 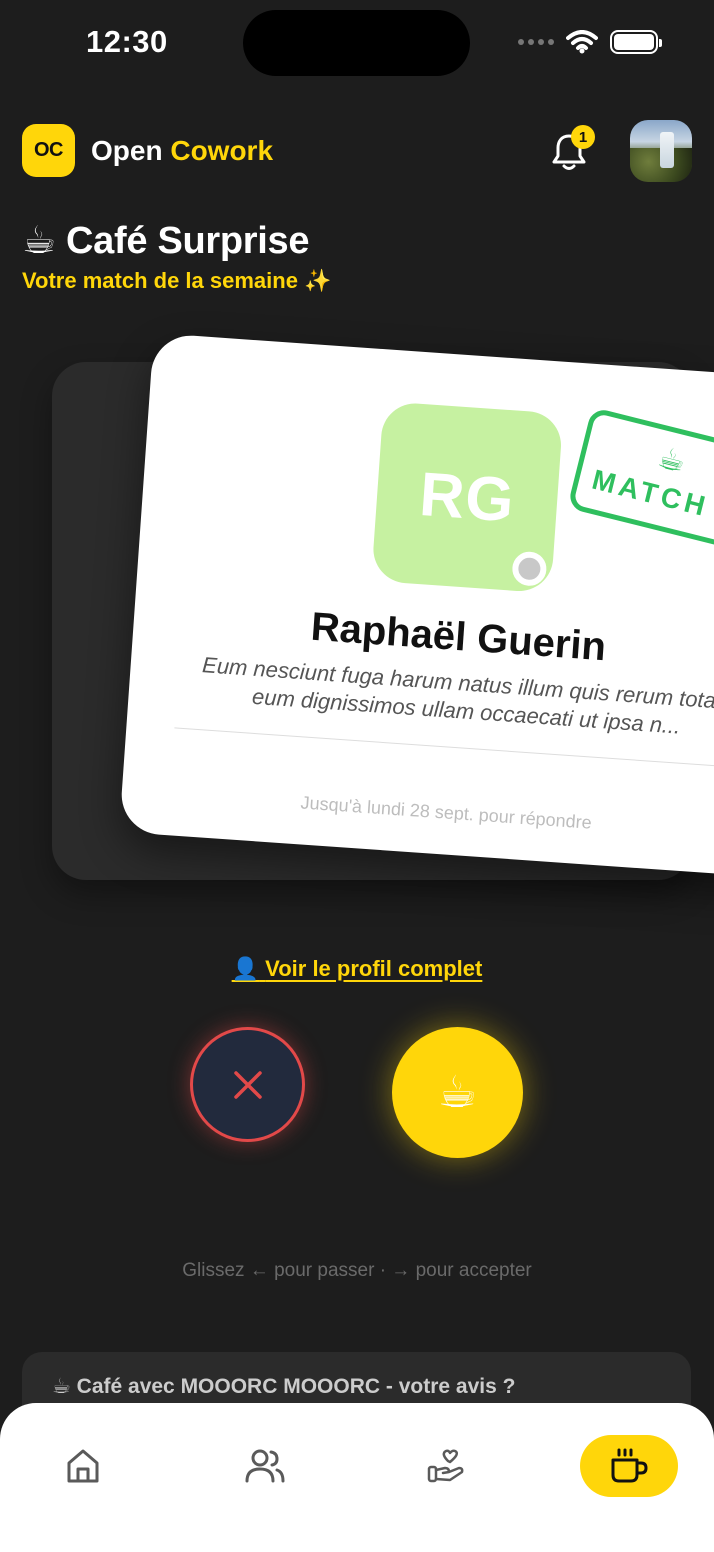 I want to click on status-time: 12:30, so click(x=127, y=41).